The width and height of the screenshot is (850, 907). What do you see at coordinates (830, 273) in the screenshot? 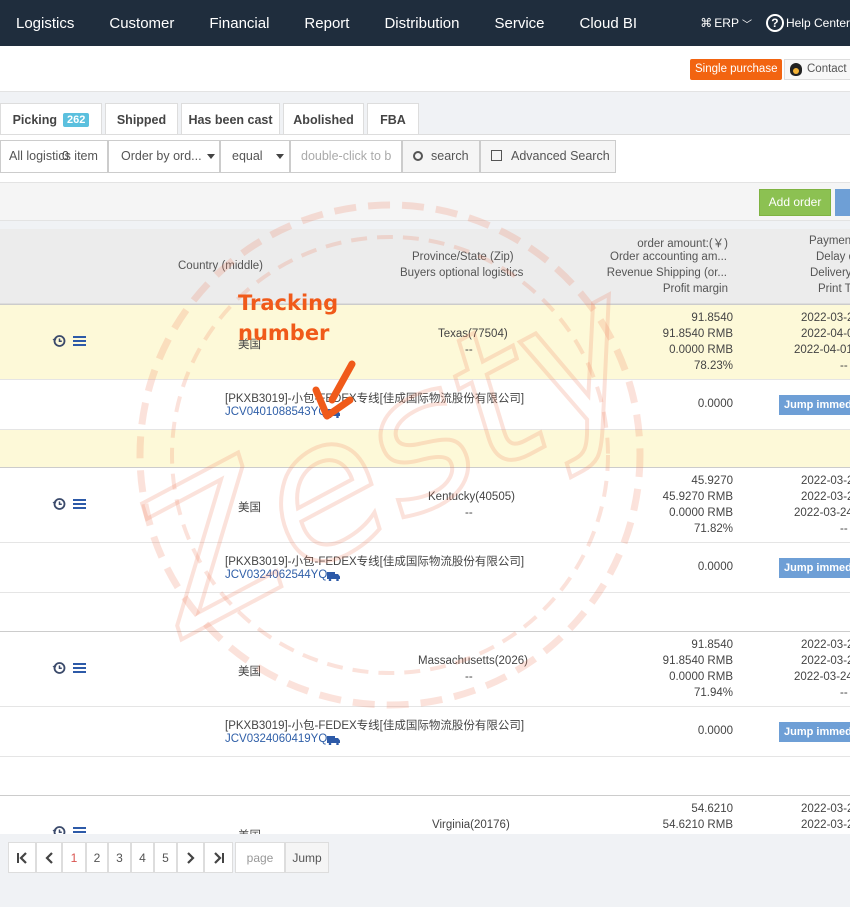
I see `header-delivery: Delivery` at bounding box center [830, 273].